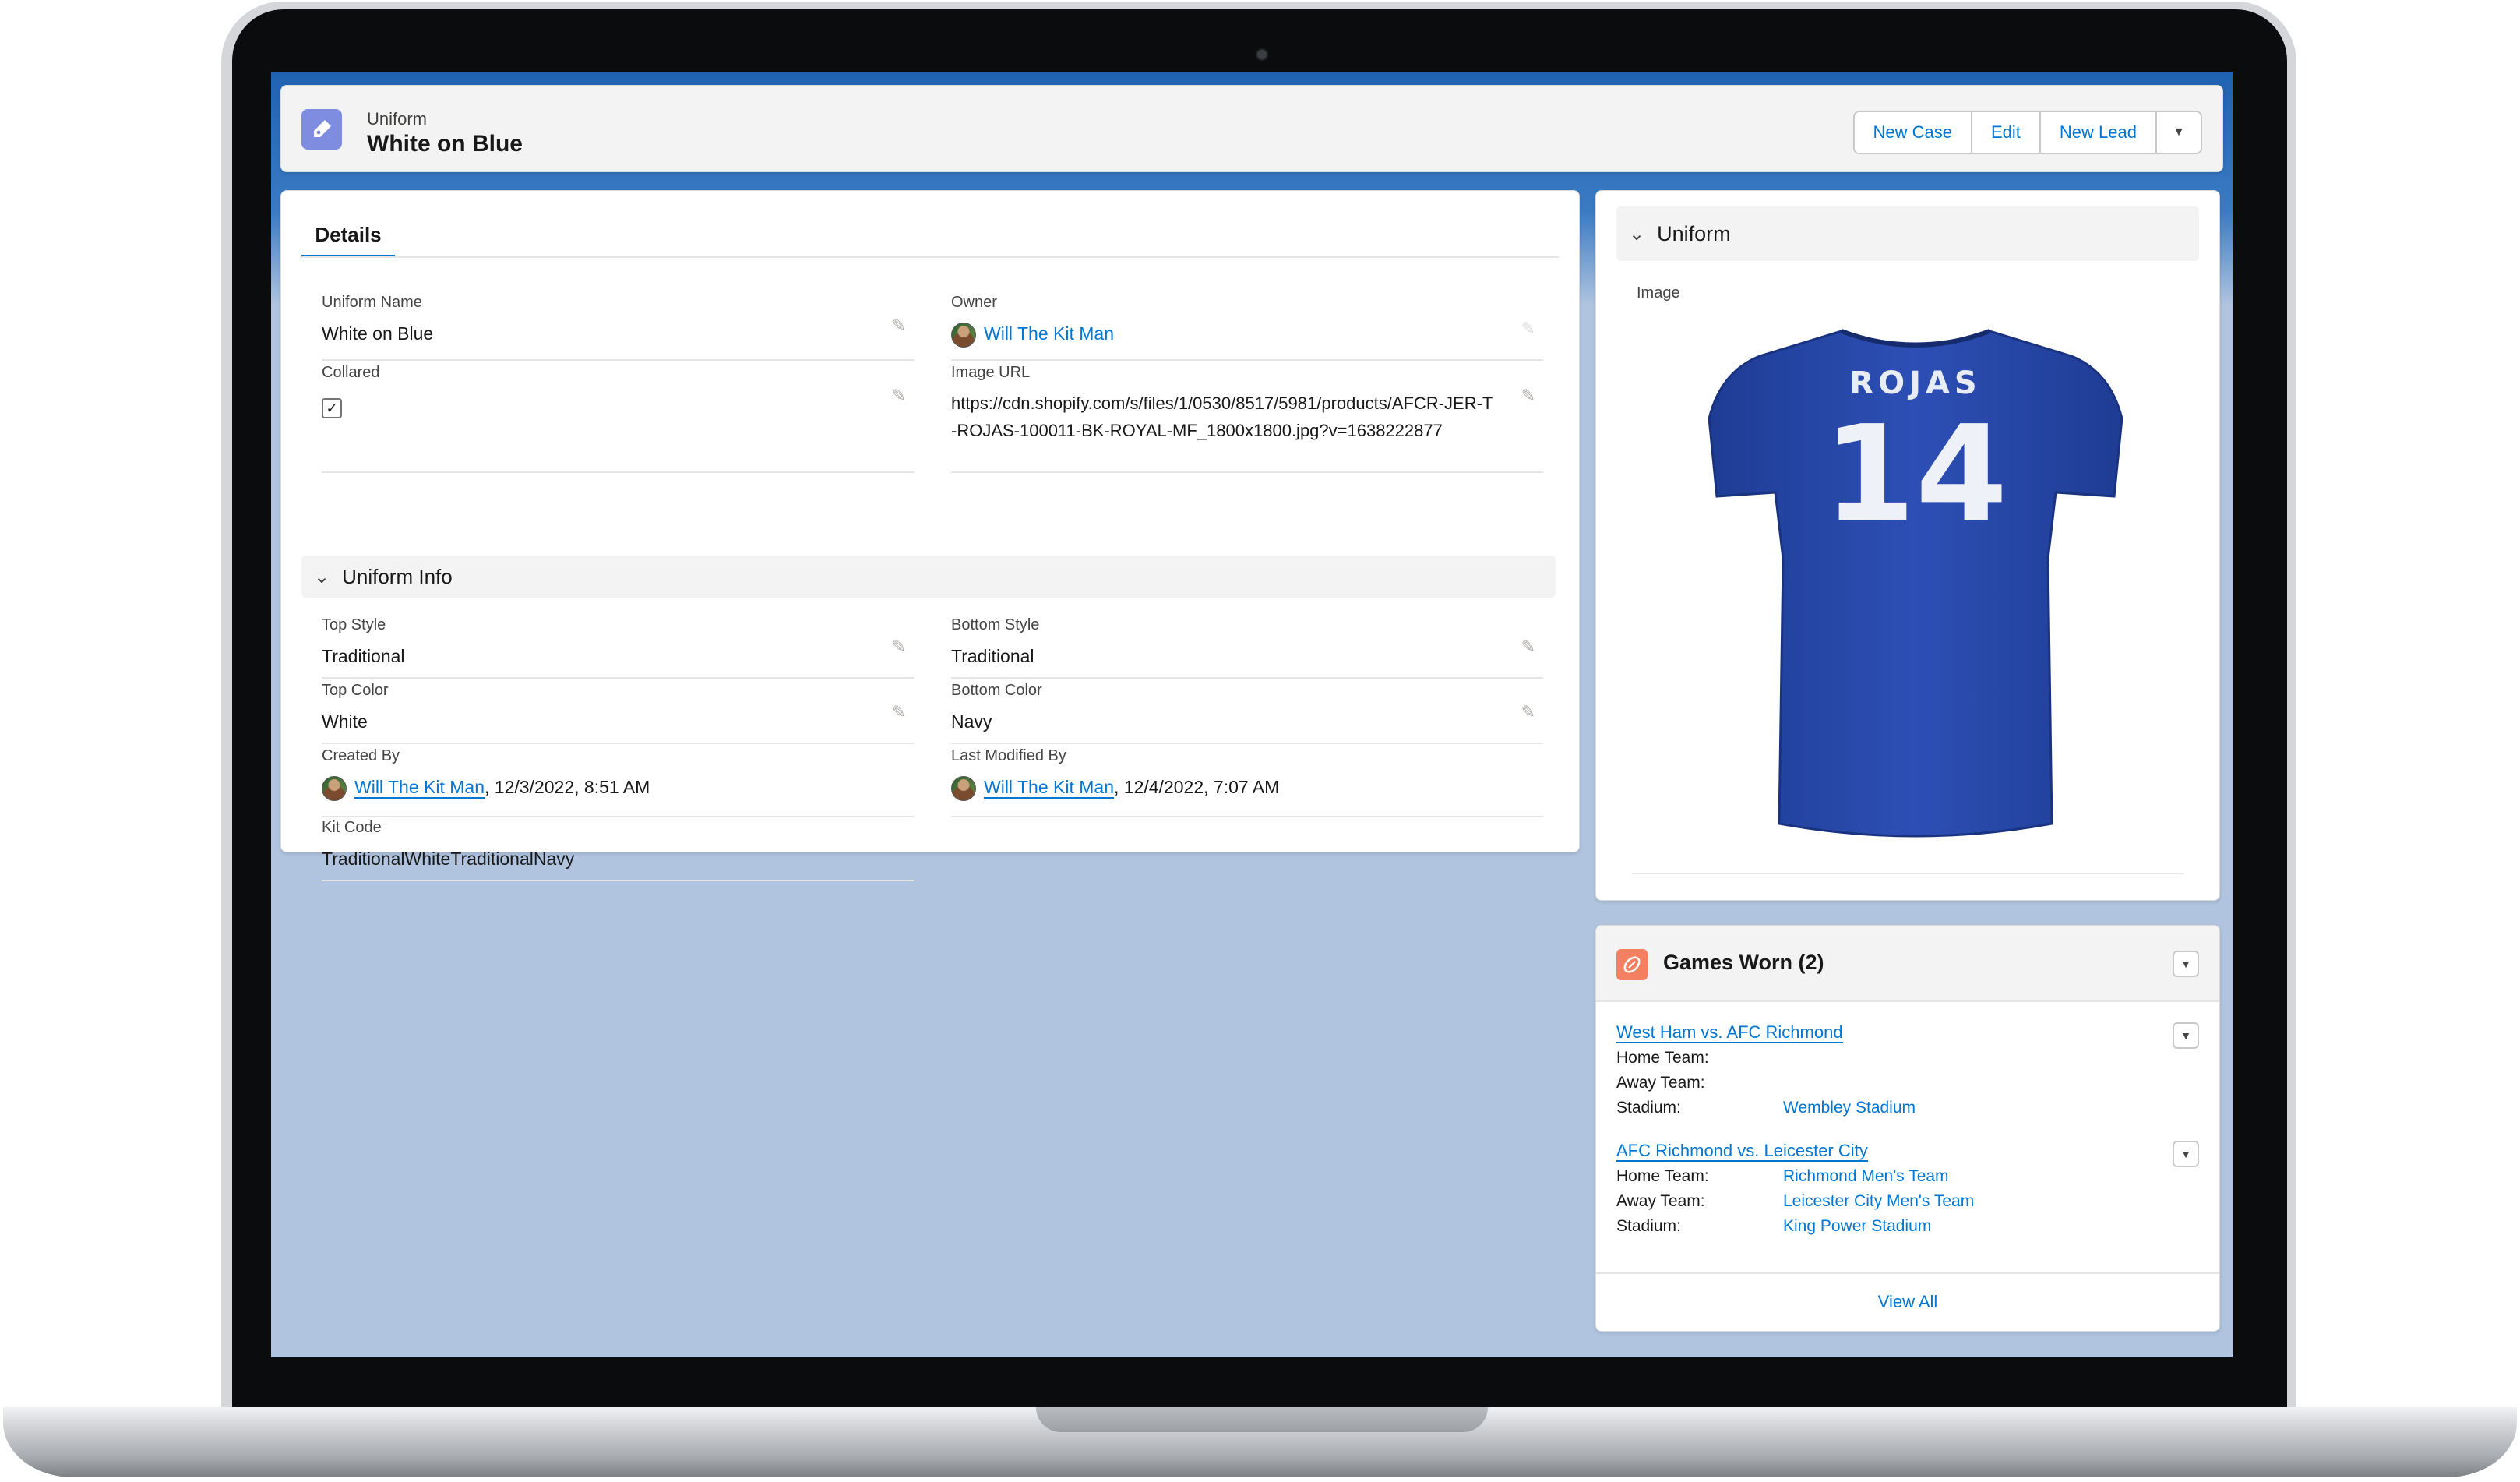 The width and height of the screenshot is (2520, 1482). I want to click on section-title: Uniform Info, so click(398, 576).